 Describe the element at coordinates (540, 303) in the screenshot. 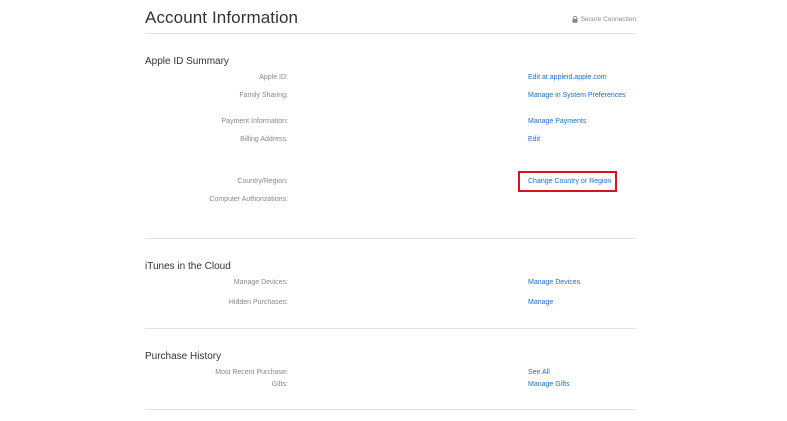

I see `manage-hidden-purchases-link: Manage` at that location.